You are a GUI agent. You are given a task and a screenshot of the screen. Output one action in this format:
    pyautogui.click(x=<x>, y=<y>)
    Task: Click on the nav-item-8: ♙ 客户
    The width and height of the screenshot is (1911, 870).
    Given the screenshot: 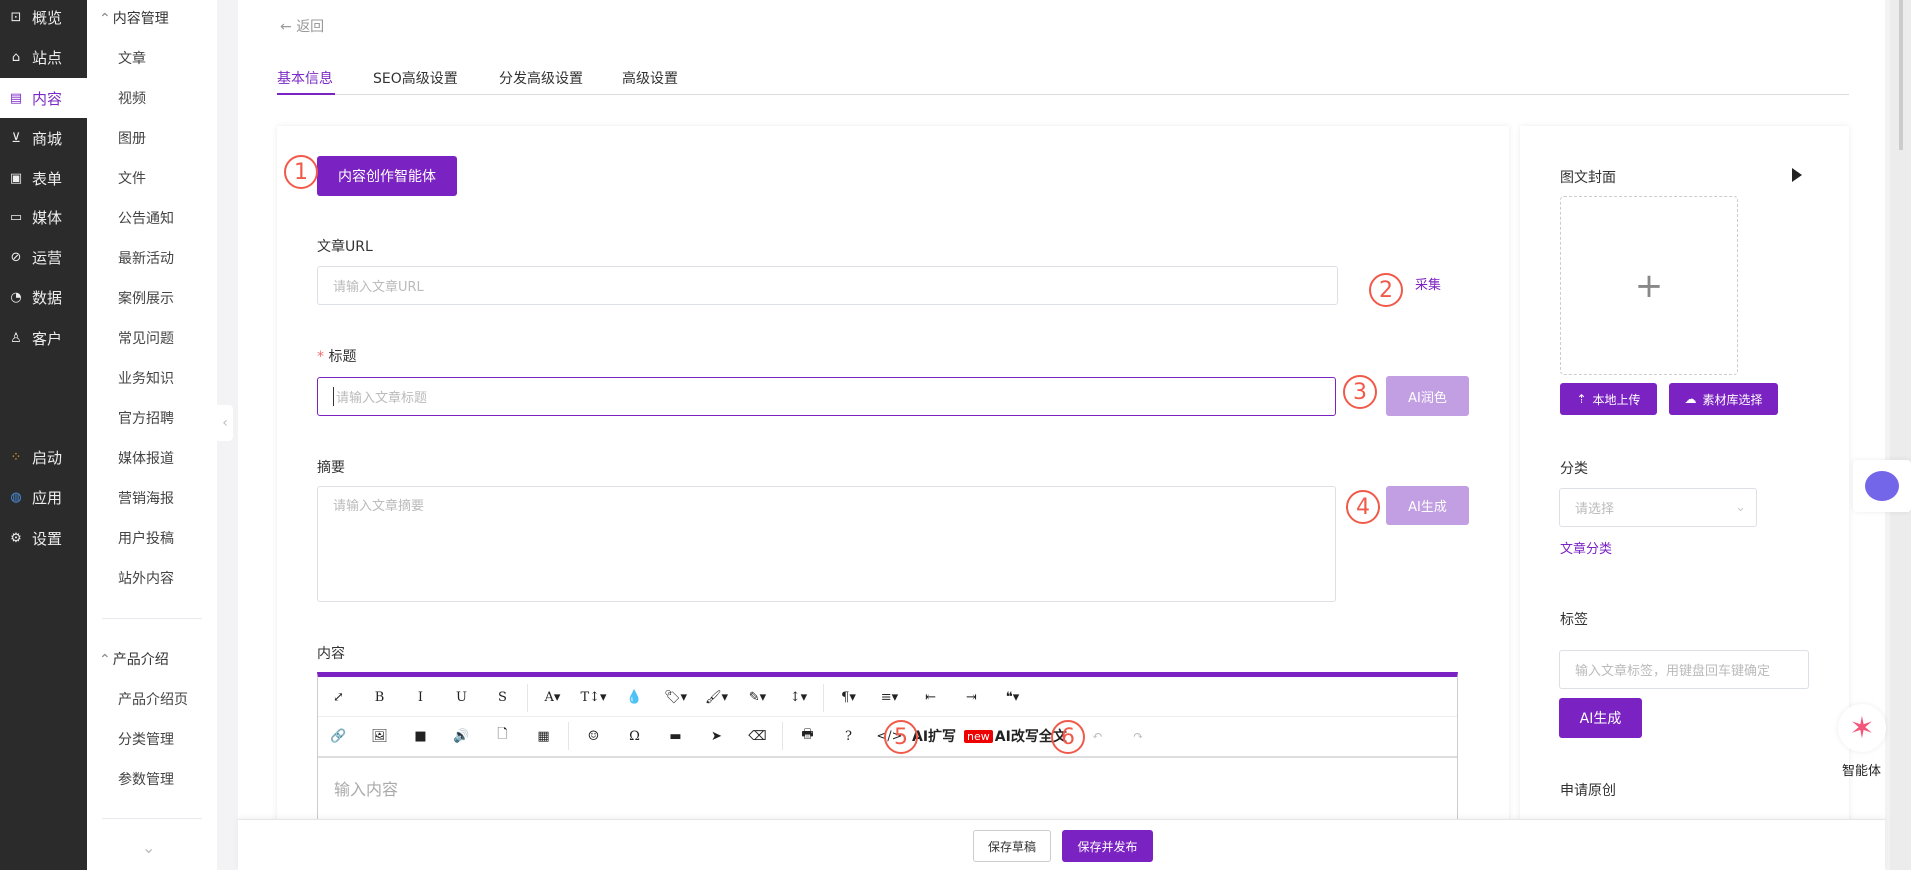 What is the action you would take?
    pyautogui.click(x=43, y=338)
    